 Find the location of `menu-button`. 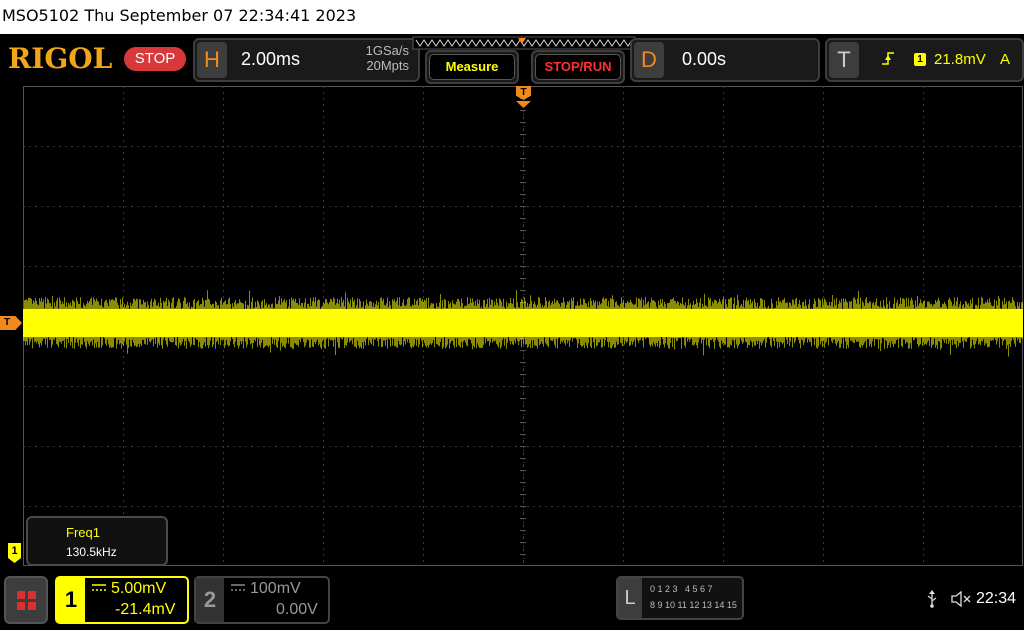

menu-button is located at coordinates (26, 600).